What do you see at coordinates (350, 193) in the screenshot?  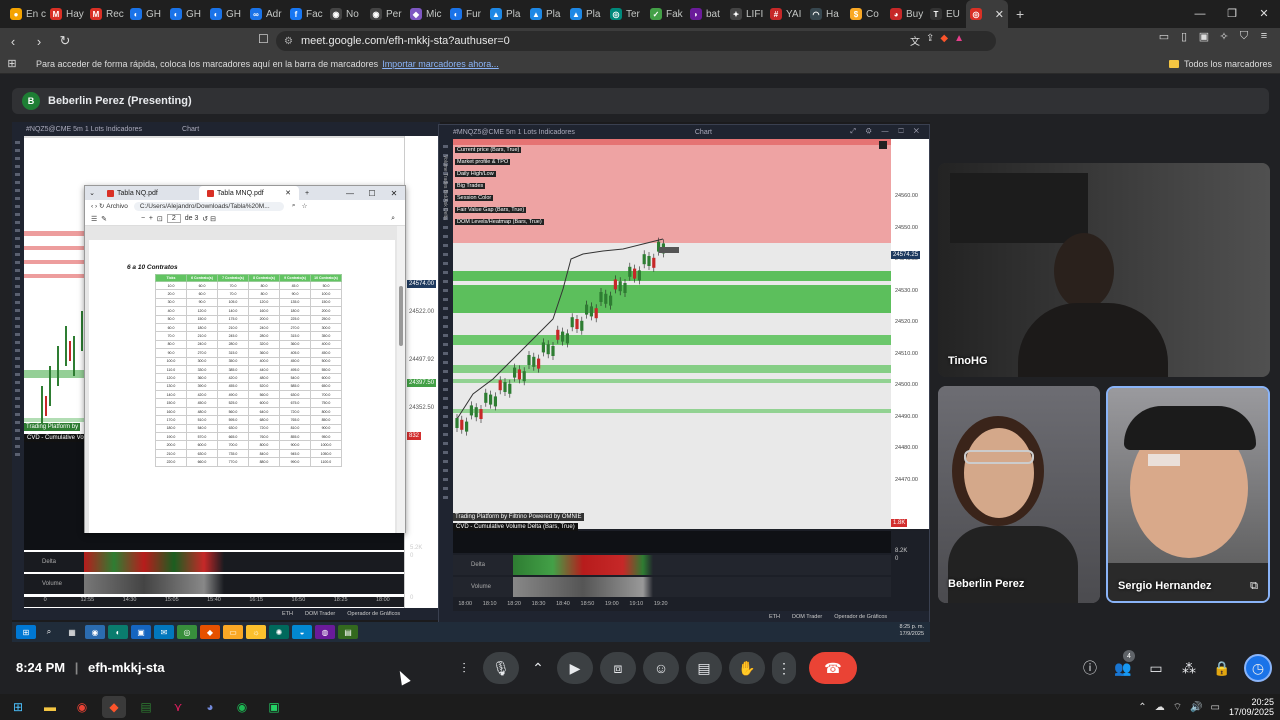 I see `pdf-minimize-icon: —` at bounding box center [350, 193].